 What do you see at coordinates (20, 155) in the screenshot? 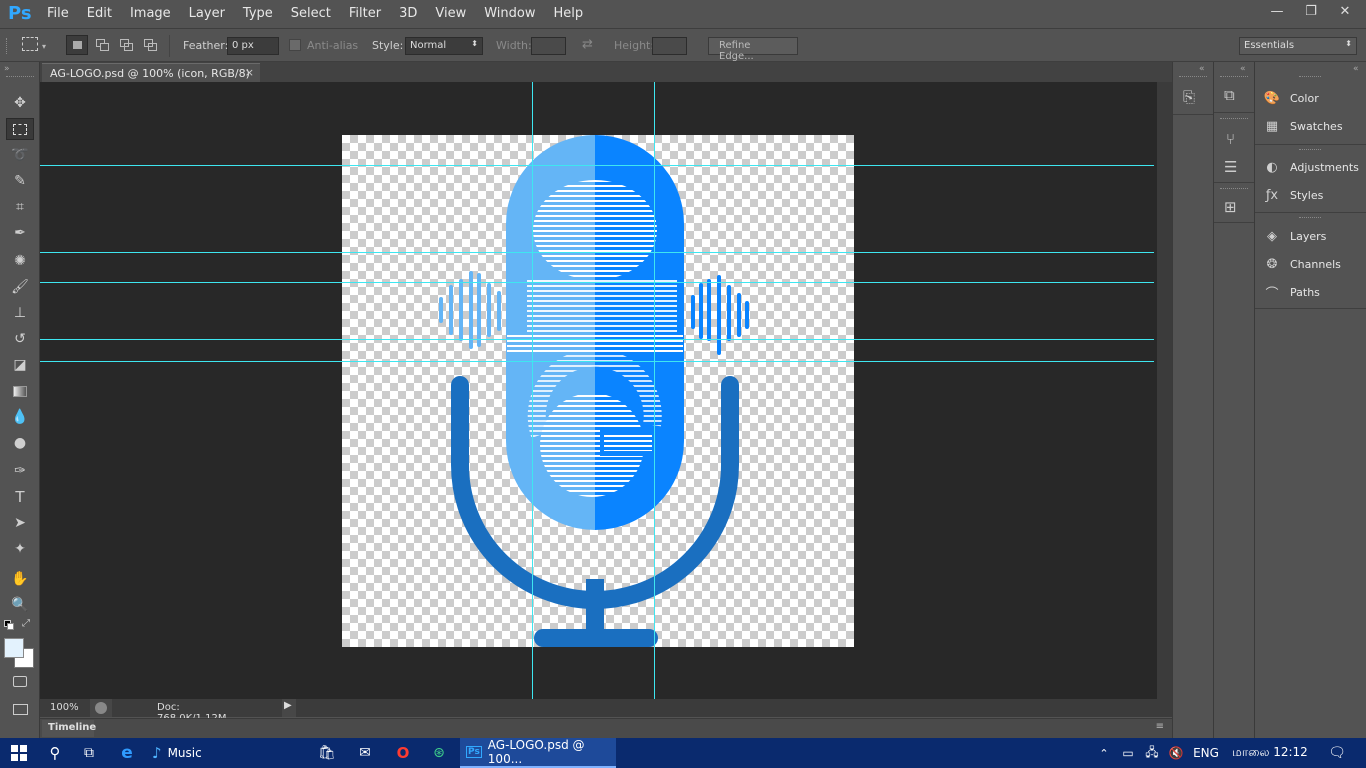
I see `lasso-tool-icon: ➰` at bounding box center [20, 155].